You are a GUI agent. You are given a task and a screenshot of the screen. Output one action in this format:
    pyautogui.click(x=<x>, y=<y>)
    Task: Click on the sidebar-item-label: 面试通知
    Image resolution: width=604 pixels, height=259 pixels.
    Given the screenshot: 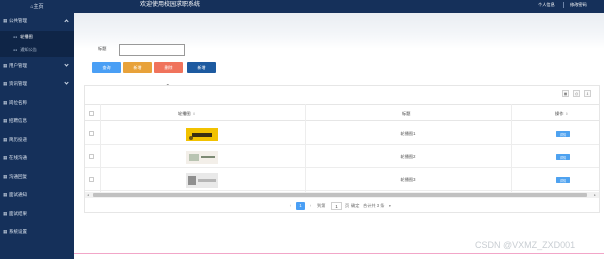 What is the action you would take?
    pyautogui.click(x=18, y=195)
    